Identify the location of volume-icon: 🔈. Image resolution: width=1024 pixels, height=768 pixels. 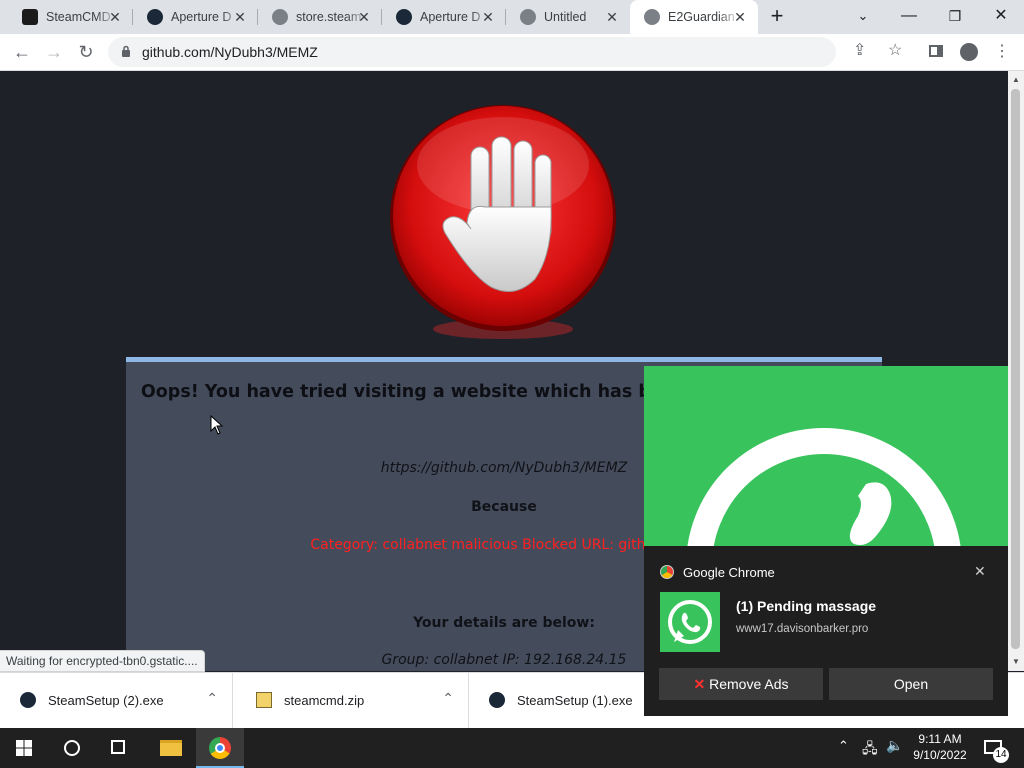
(894, 745).